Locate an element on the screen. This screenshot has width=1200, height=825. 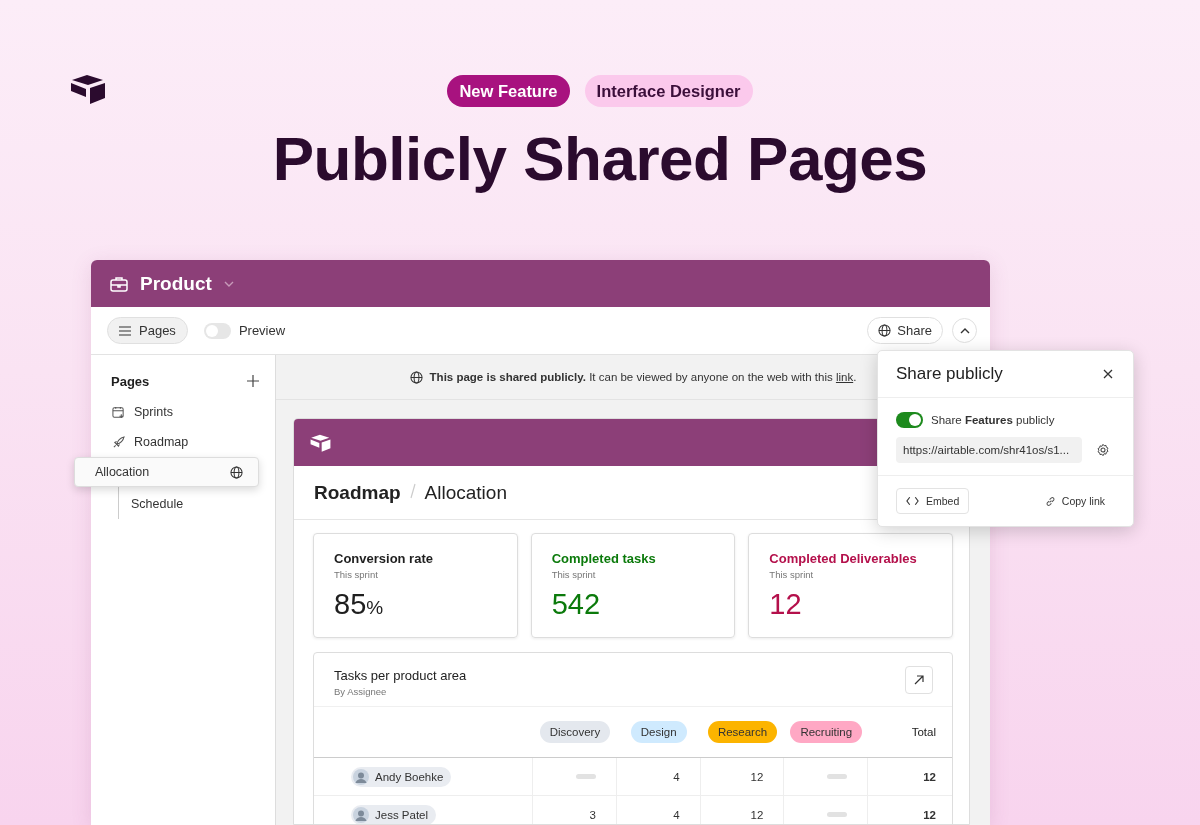
stat-title: Completed Deliverables is located at coordinates (843, 558).